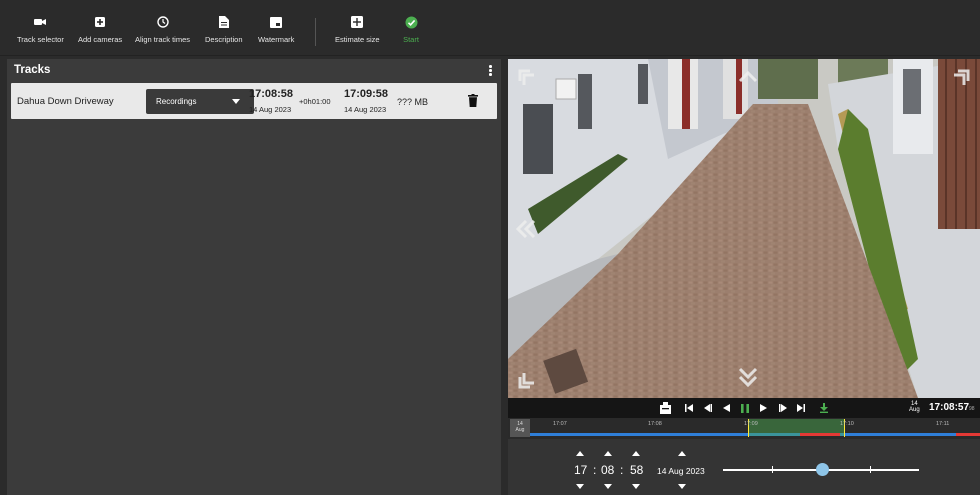 The image size is (980, 495). I want to click on track-name: Dahua Down Driveway, so click(65, 101).